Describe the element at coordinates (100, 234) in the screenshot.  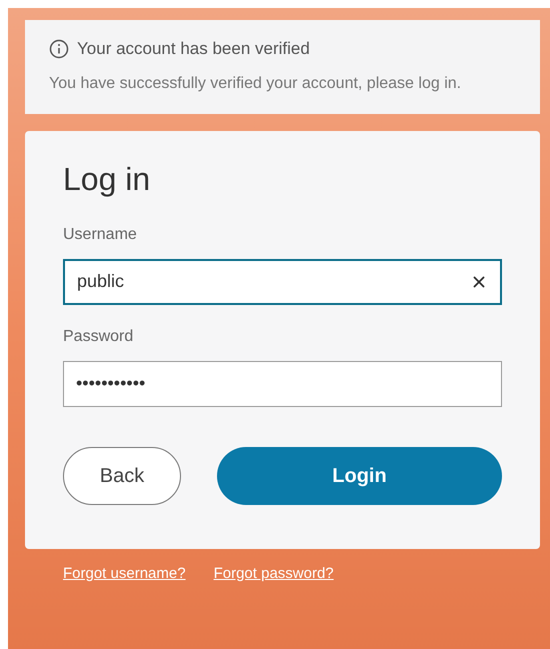
I see `field-label: Username` at that location.